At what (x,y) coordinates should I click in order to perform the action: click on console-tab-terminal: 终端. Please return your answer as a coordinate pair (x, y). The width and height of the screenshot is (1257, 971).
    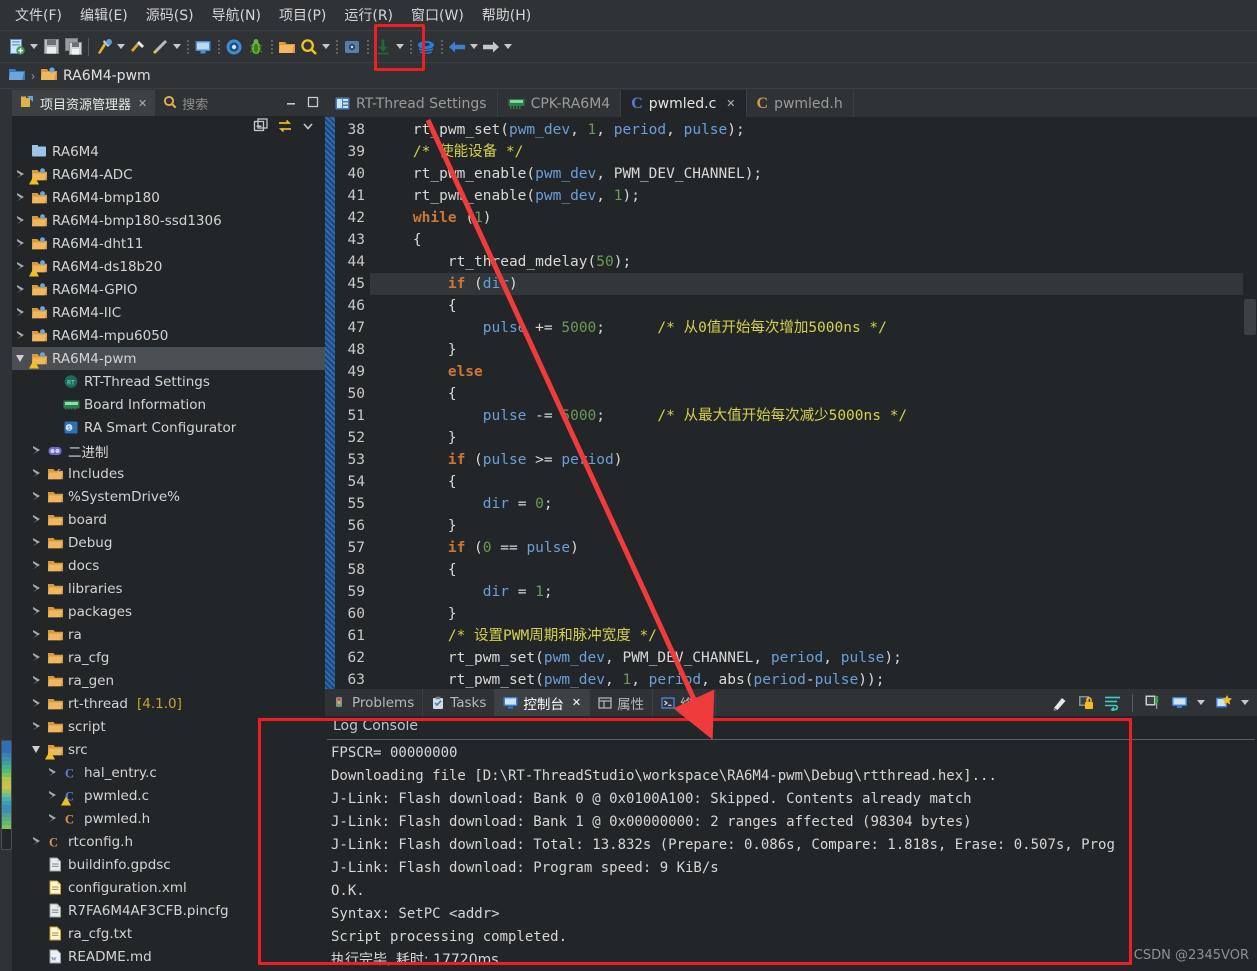
    Looking at the image, I should click on (685, 702).